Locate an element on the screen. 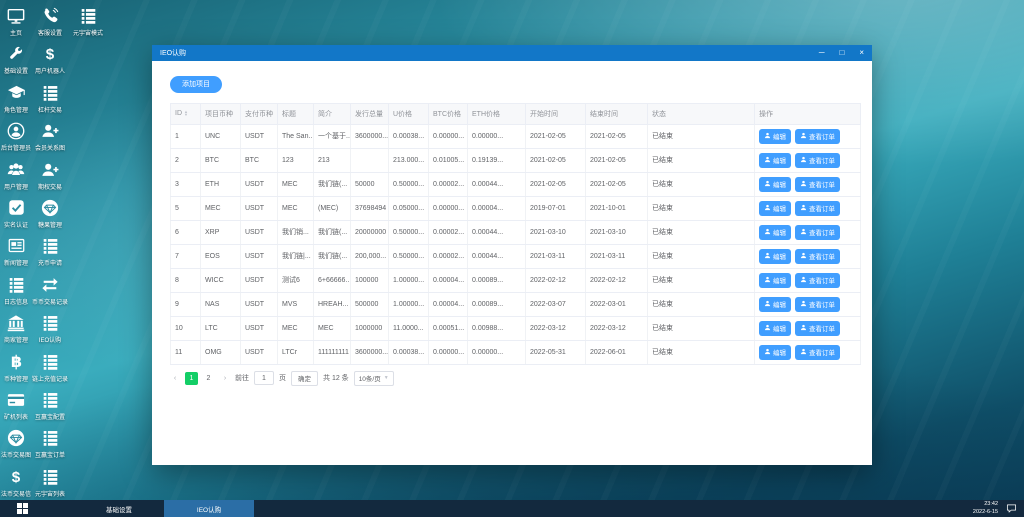 This screenshot has height=517, width=1024. pagination-prev-button: ‹ is located at coordinates (175, 378).